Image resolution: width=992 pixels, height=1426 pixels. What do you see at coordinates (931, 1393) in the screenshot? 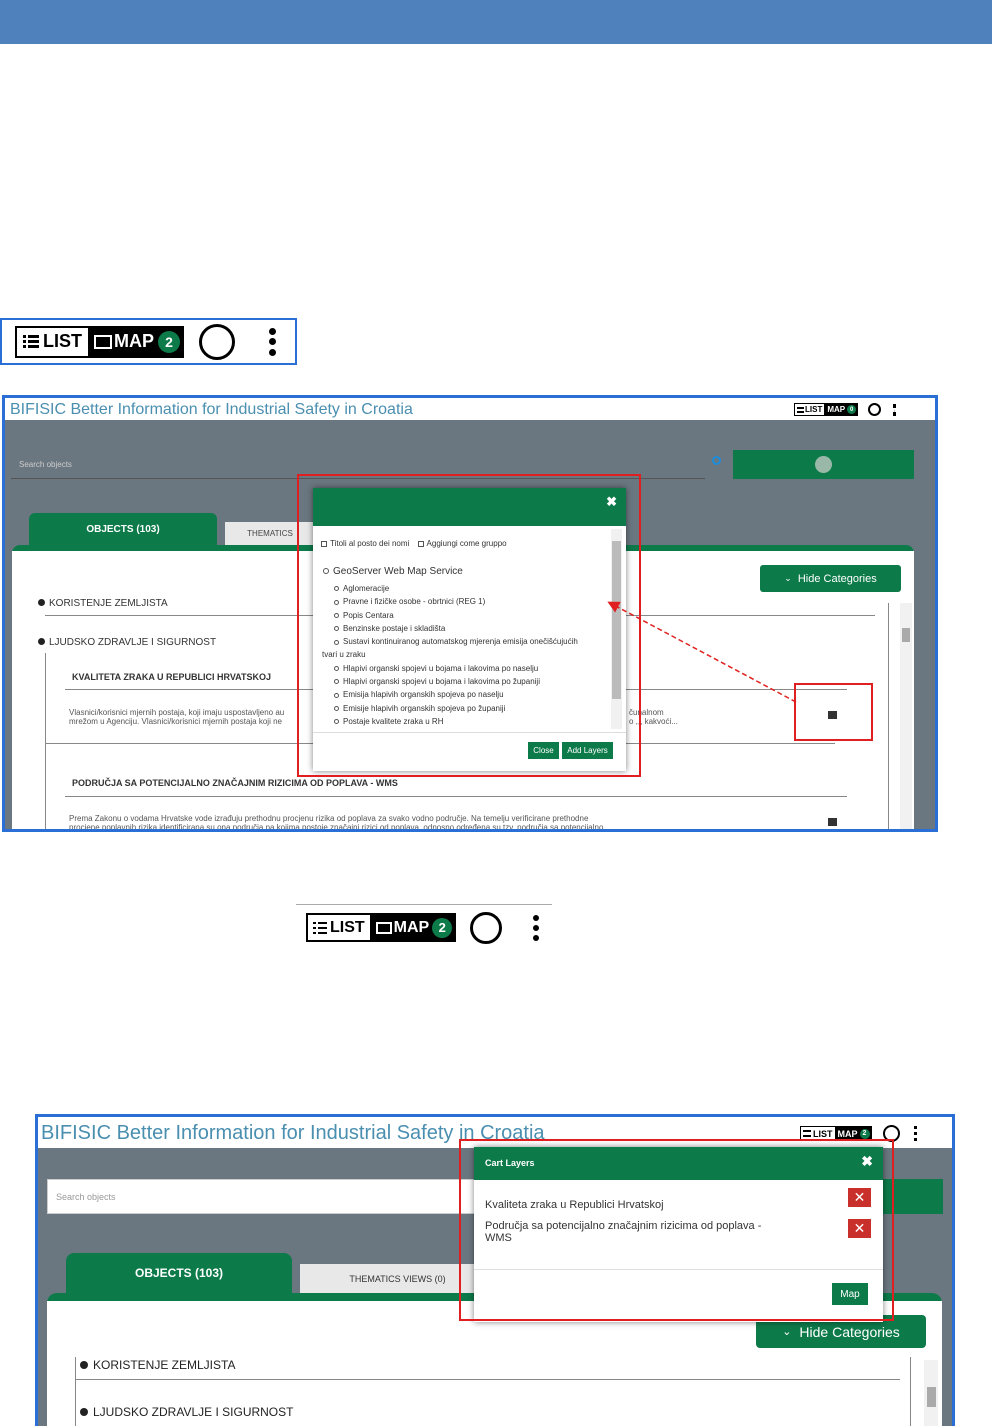
I see `scrollbar` at bounding box center [931, 1393].